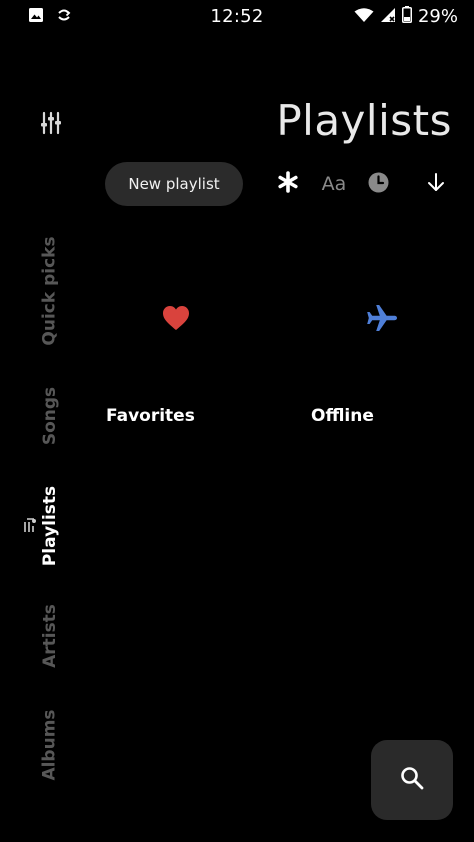 This screenshot has height=842, width=474. I want to click on sort-by-name-icon: Aa, so click(334, 184).